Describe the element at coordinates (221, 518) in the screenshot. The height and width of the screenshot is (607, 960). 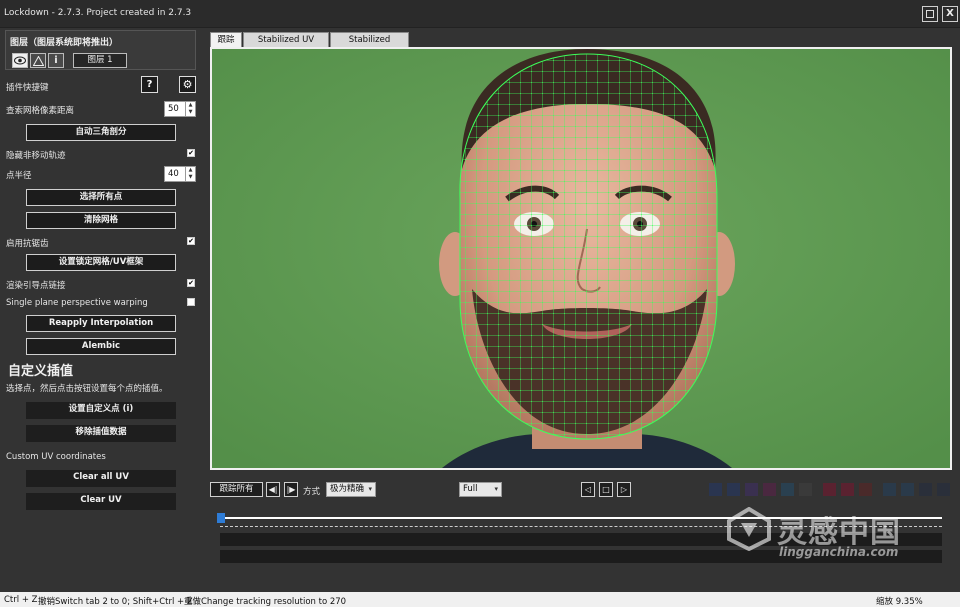
I see `playhead-handle` at that location.